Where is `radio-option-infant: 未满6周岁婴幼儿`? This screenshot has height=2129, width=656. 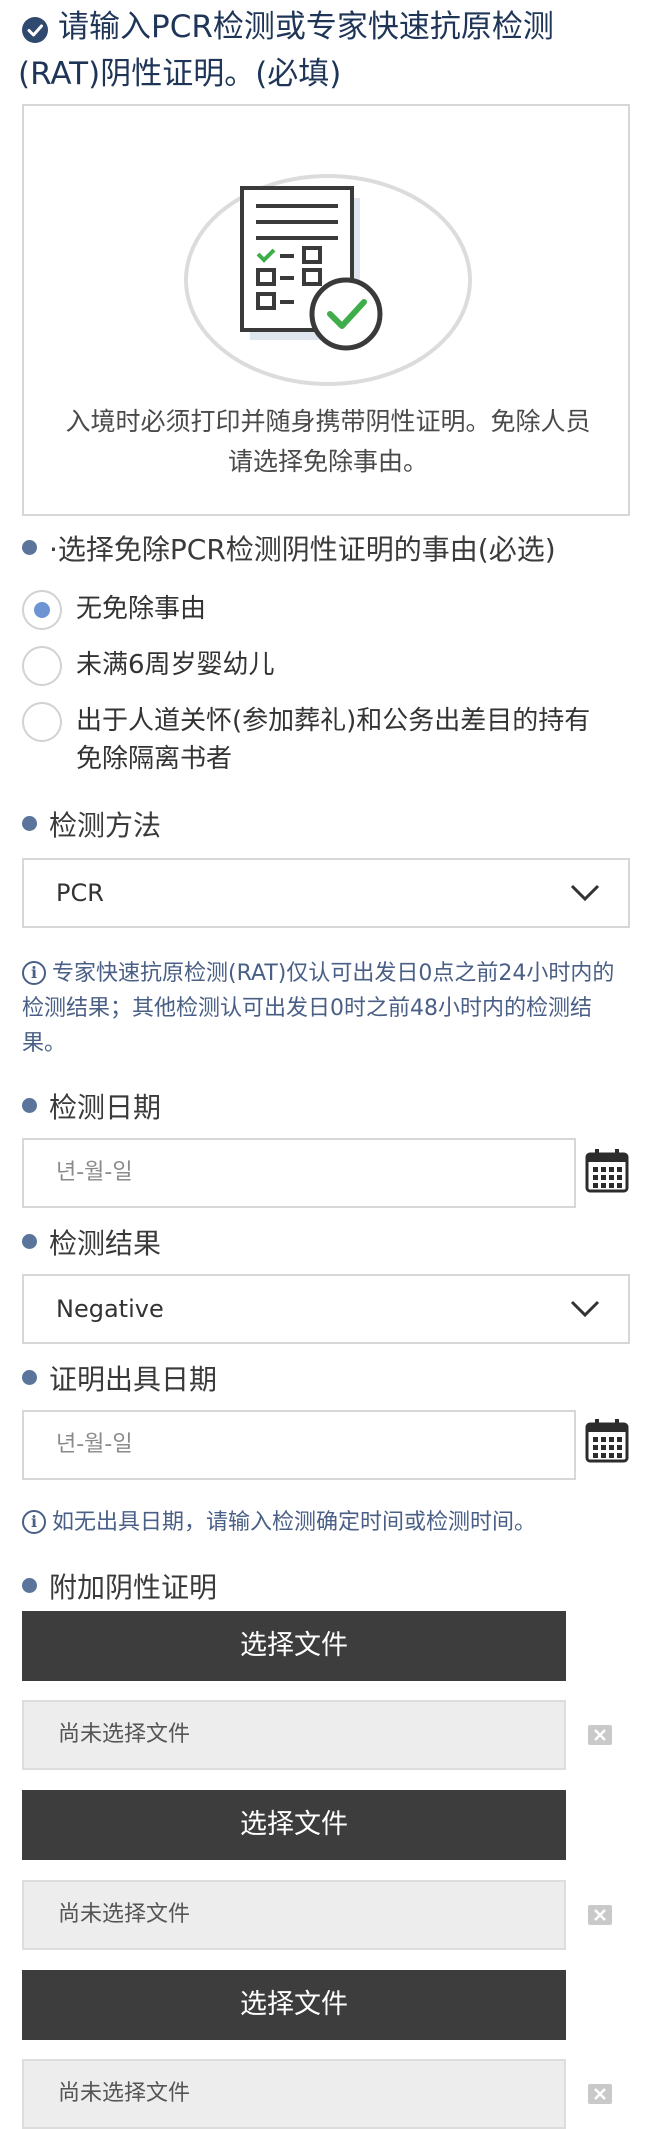
radio-option-infant: 未满6周岁婴幼儿 is located at coordinates (327, 667).